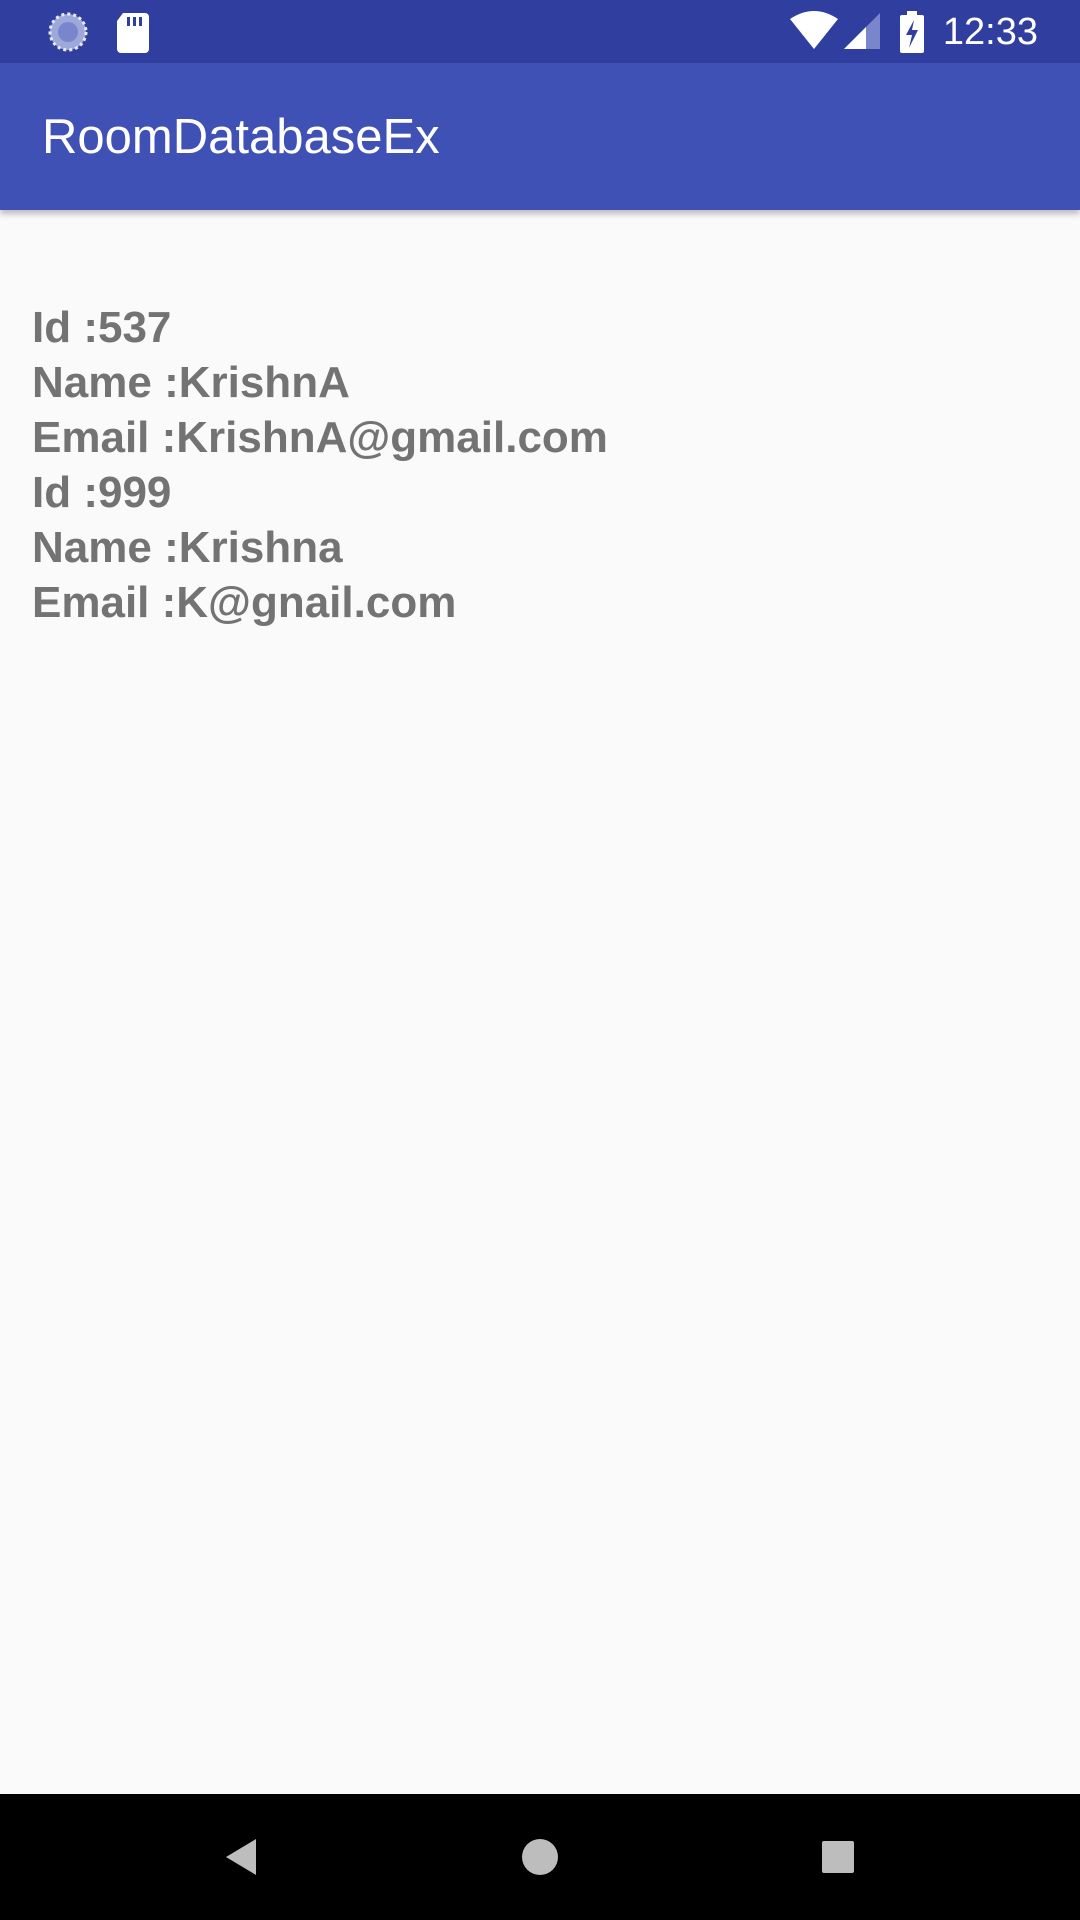 Image resolution: width=1080 pixels, height=1920 pixels. What do you see at coordinates (862, 31) in the screenshot?
I see `cellular-signal-icon` at bounding box center [862, 31].